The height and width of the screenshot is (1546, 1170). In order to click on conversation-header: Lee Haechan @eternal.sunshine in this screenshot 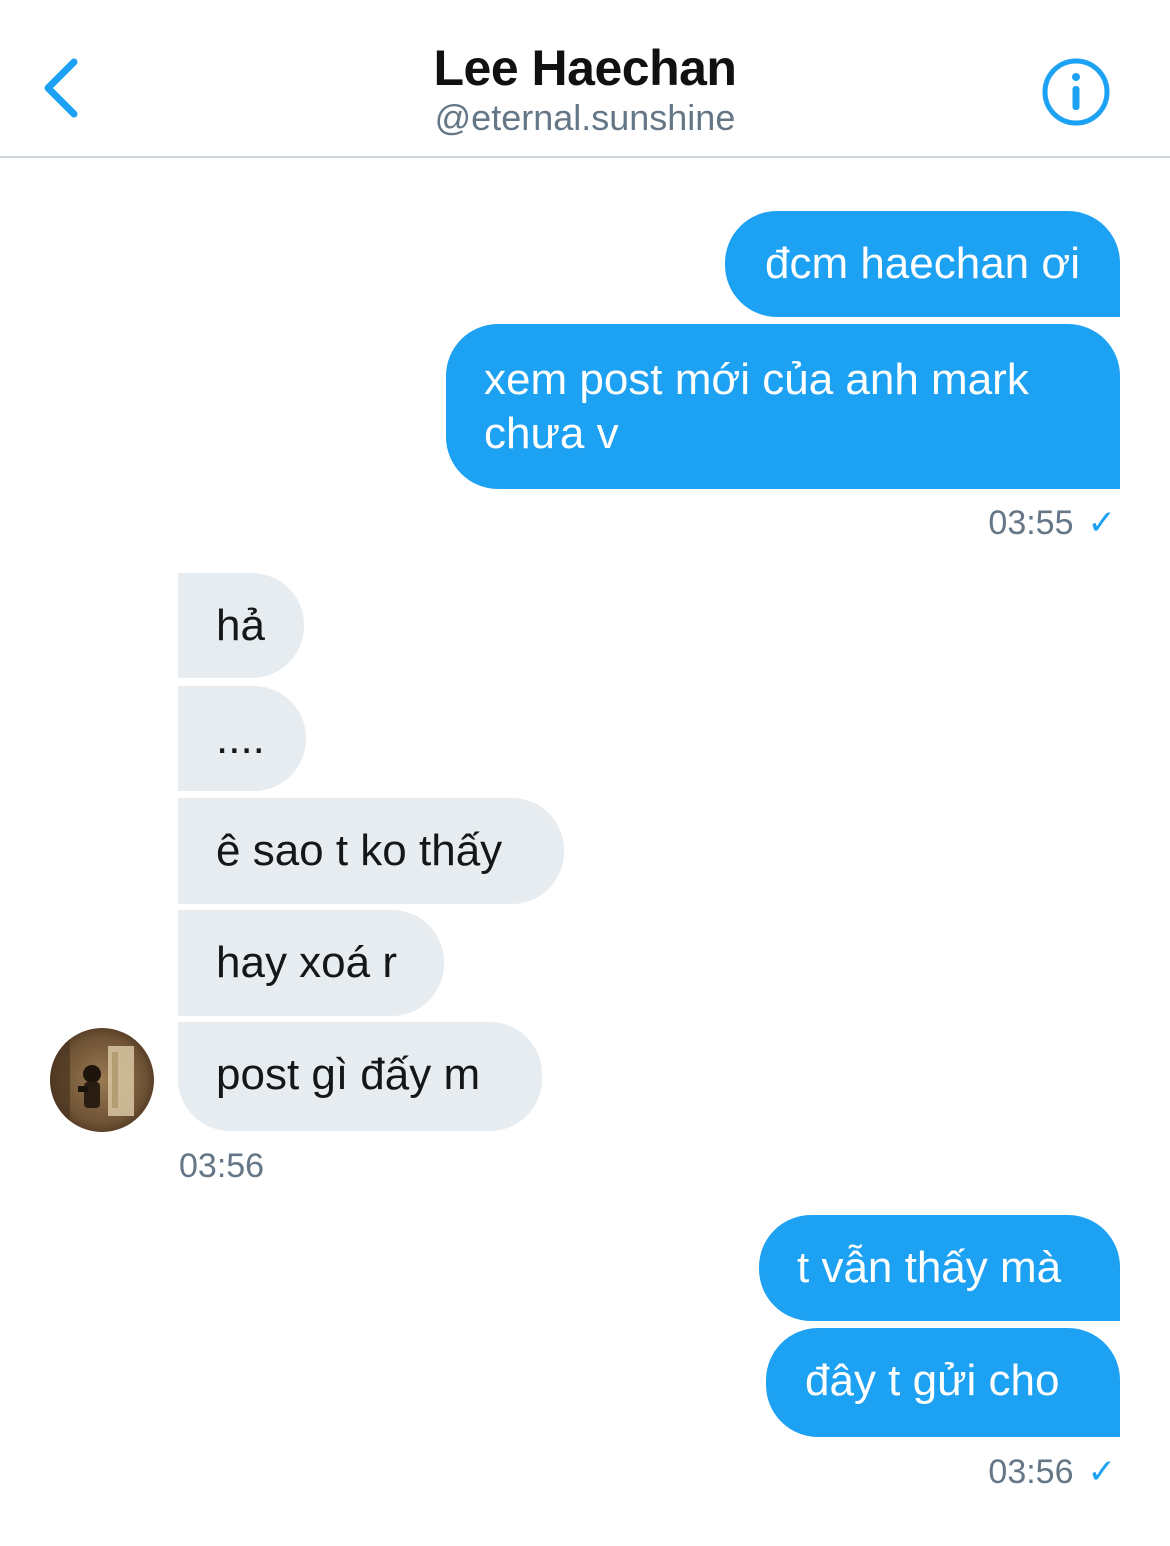, I will do `click(585, 79)`.